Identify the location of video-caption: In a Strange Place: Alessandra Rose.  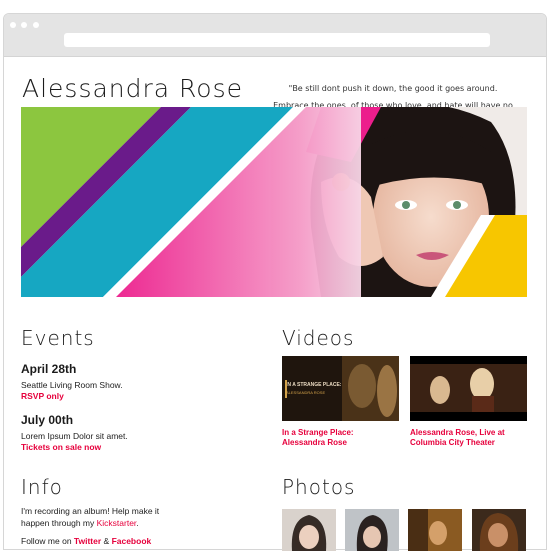
(340, 438).